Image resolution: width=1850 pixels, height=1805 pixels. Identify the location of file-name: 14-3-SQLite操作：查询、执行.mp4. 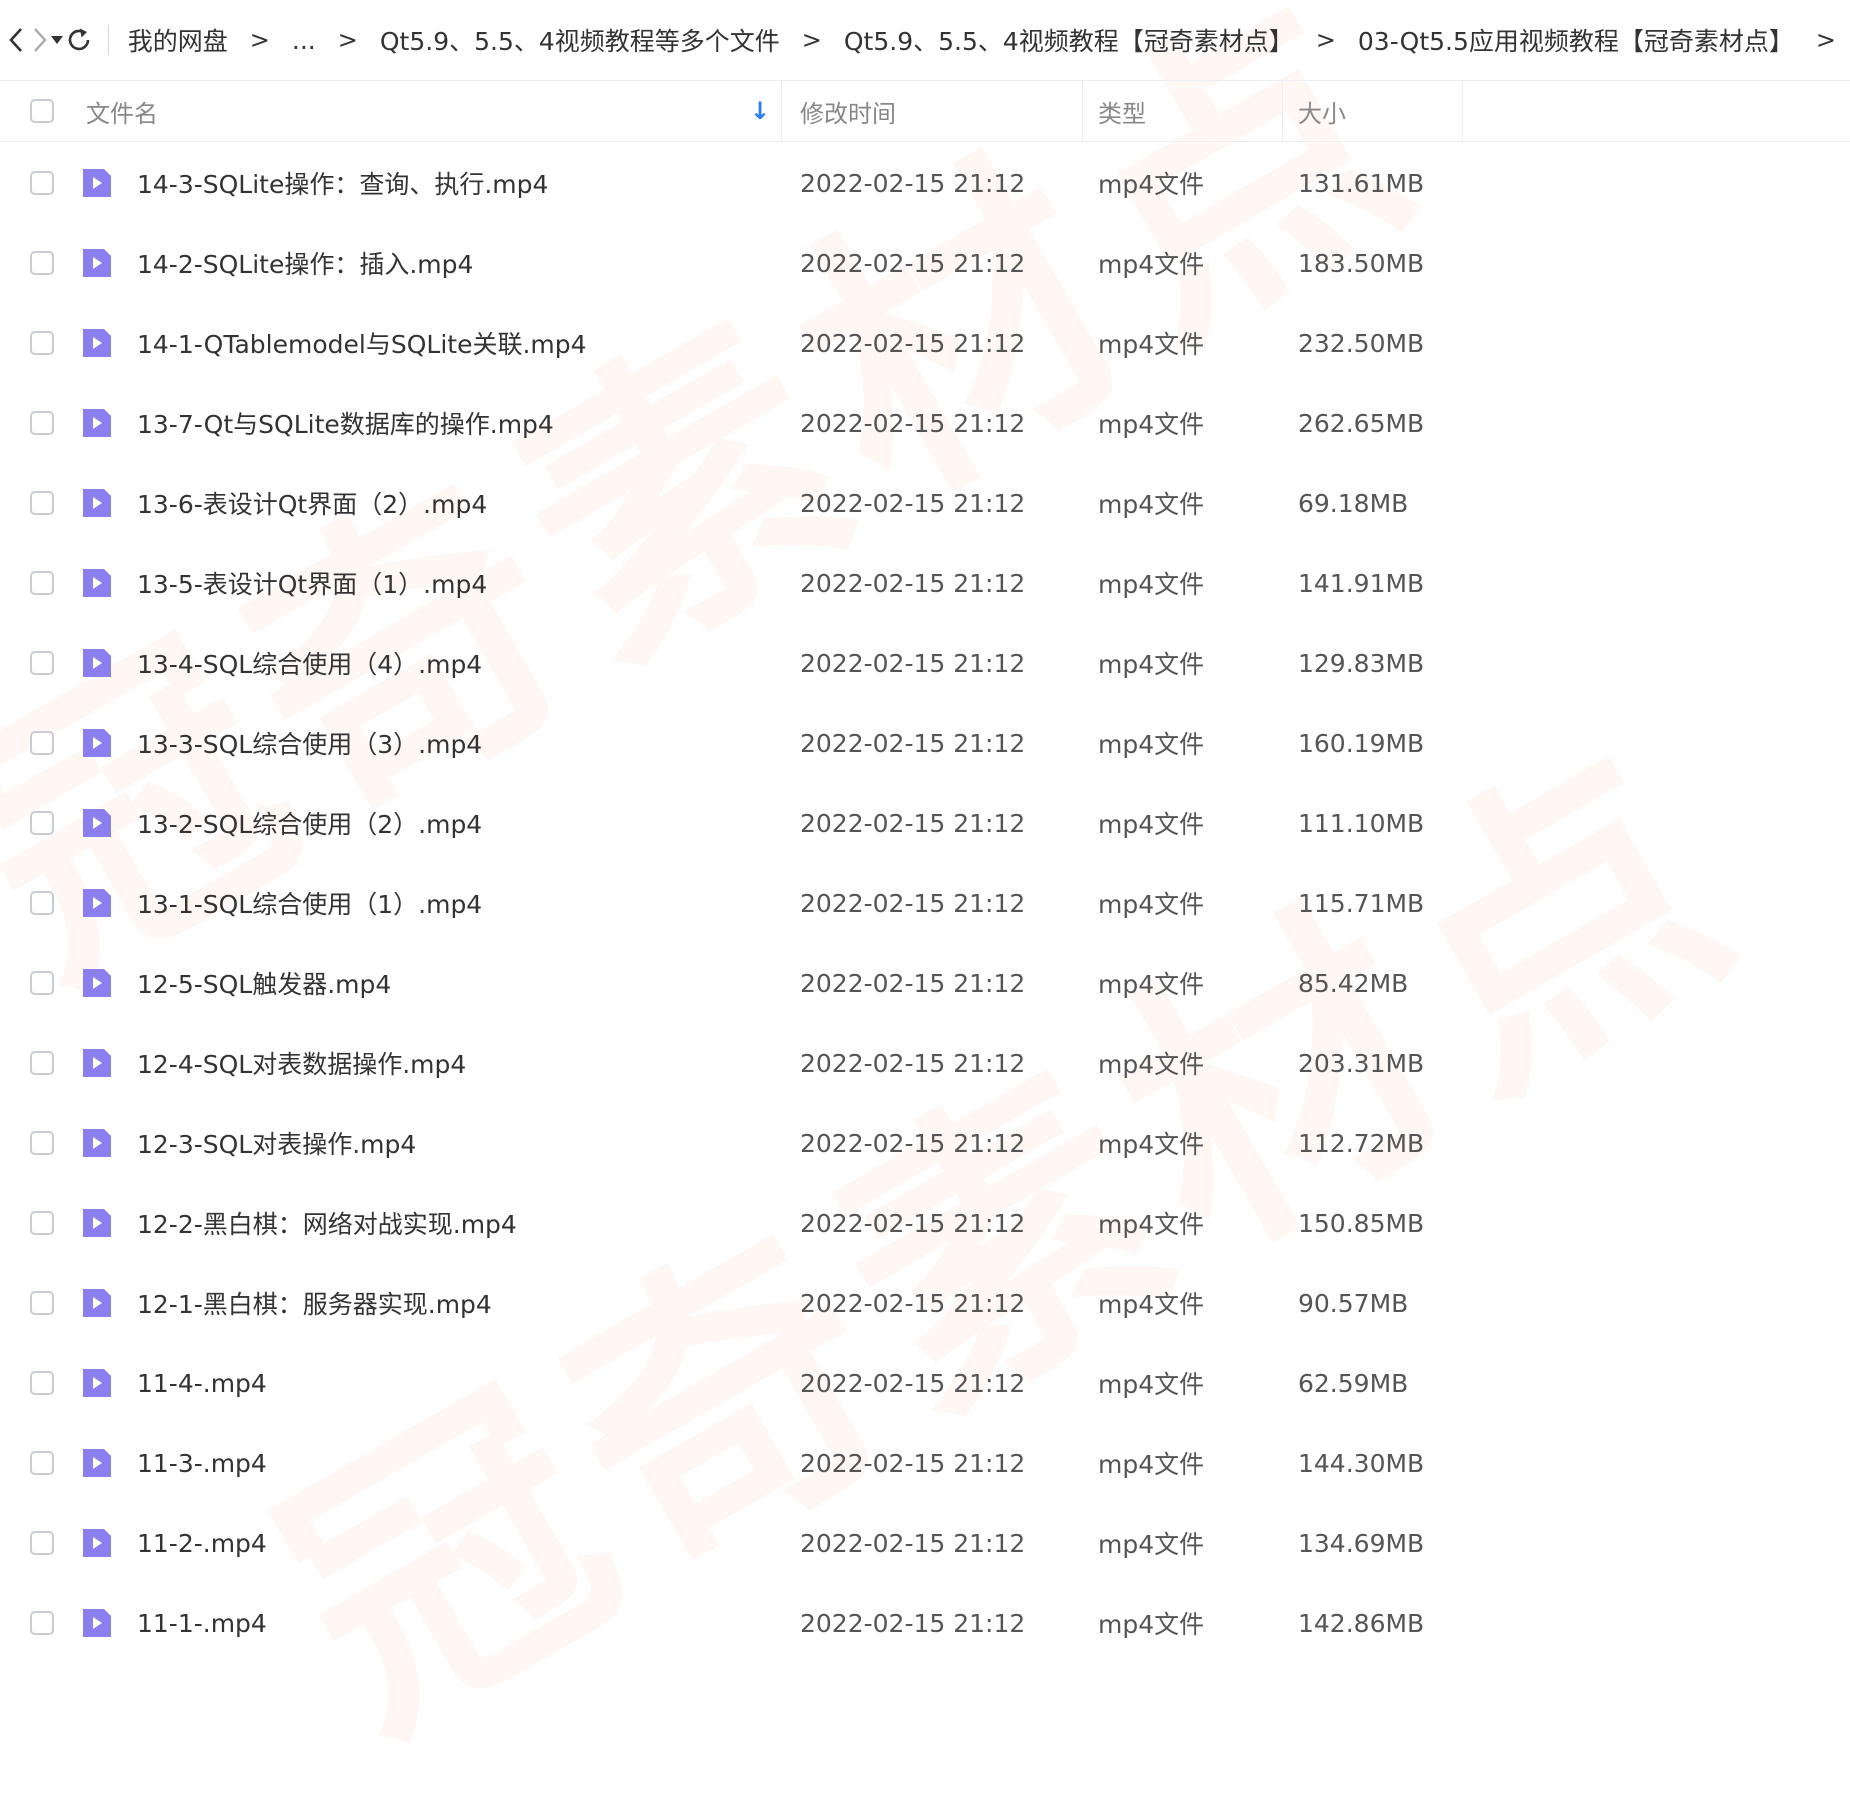
(342, 183).